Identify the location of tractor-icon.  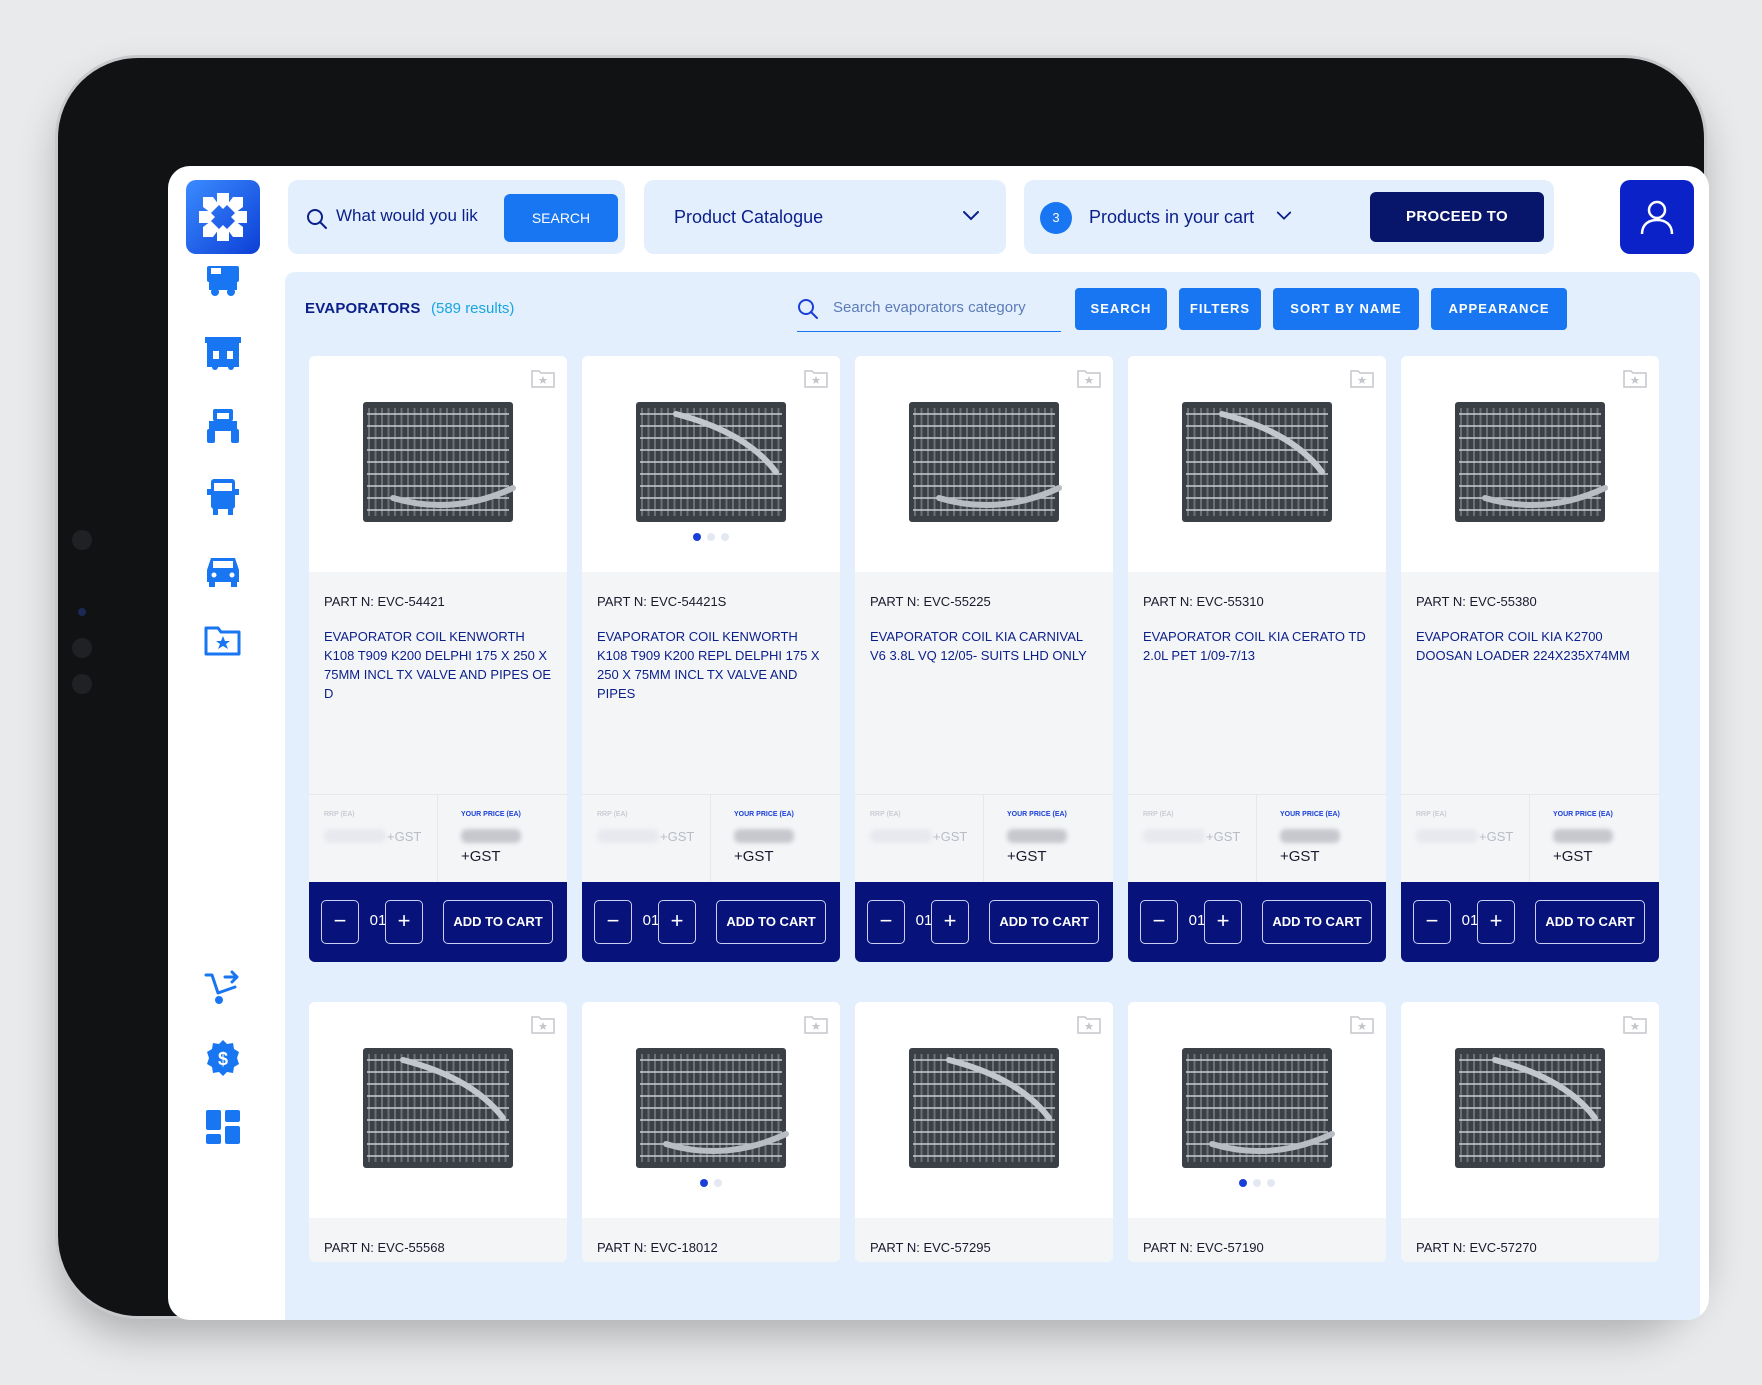
(223, 425).